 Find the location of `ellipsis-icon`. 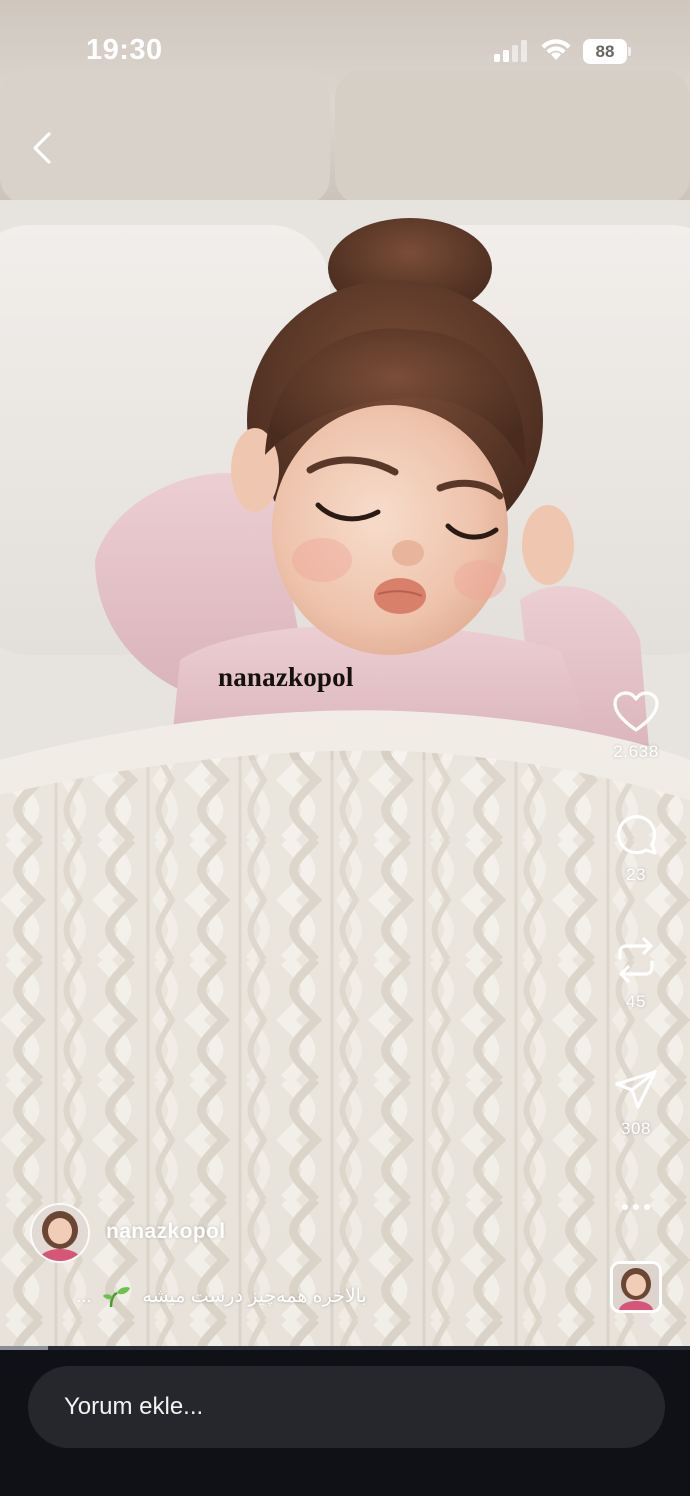

ellipsis-icon is located at coordinates (636, 1207).